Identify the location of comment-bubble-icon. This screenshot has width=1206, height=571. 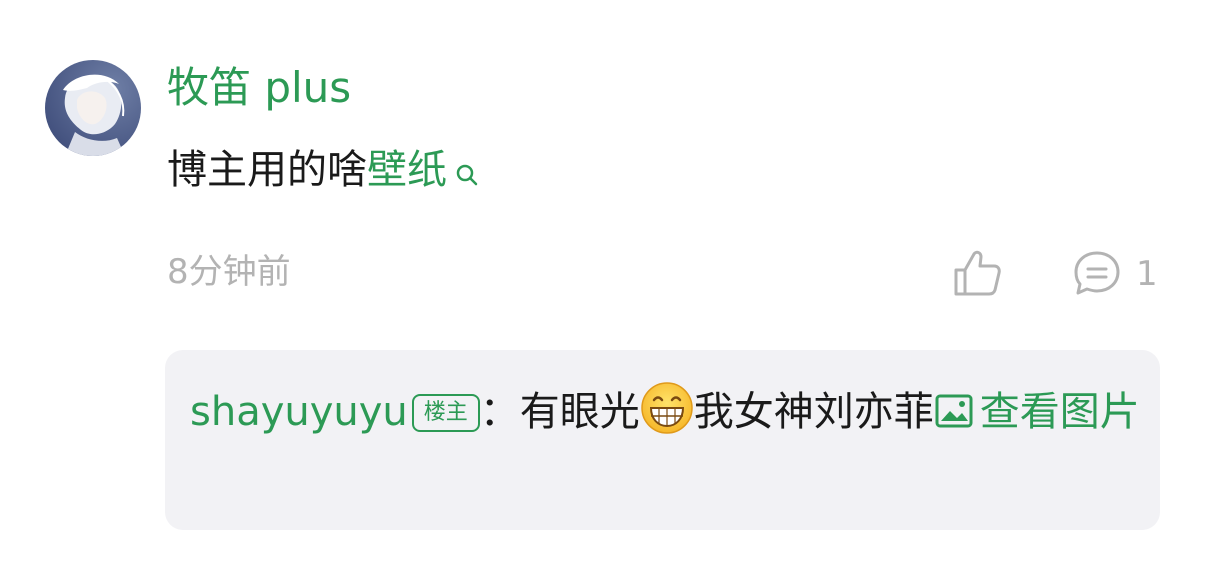
(1097, 273).